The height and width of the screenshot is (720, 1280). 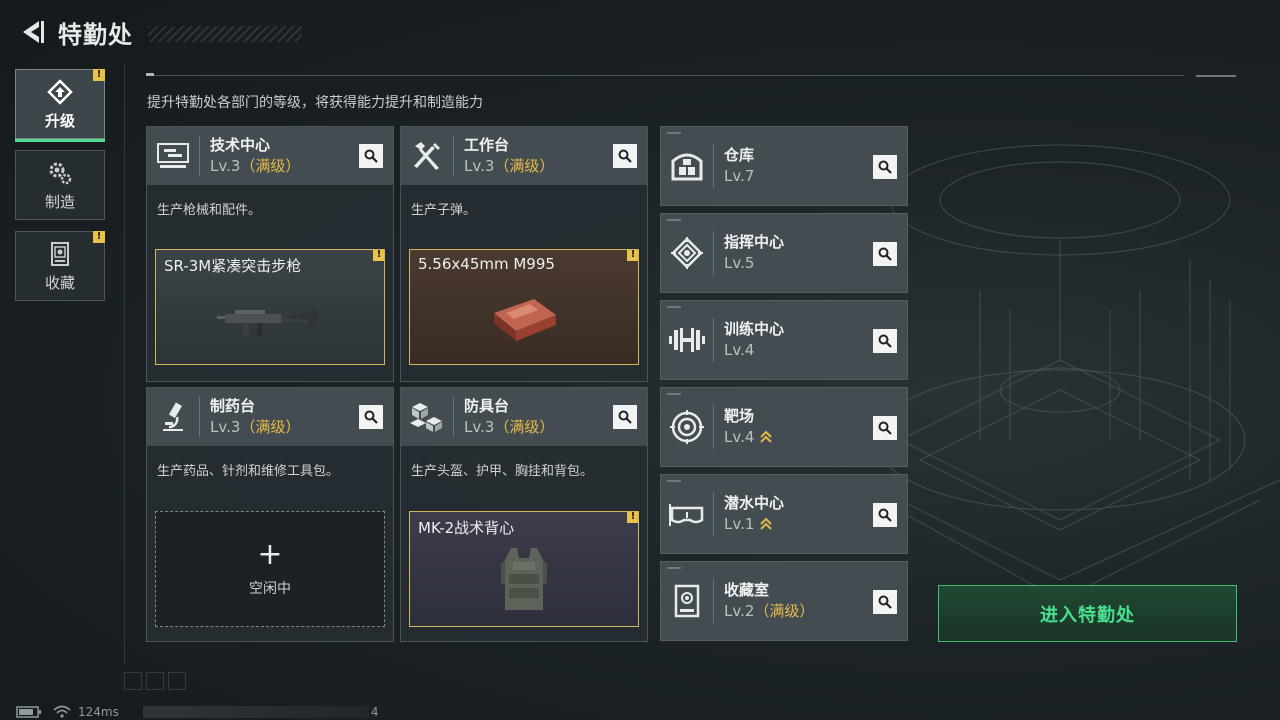 I want to click on crafting-slot: 5.56x45mm M995 !, so click(x=524, y=307).